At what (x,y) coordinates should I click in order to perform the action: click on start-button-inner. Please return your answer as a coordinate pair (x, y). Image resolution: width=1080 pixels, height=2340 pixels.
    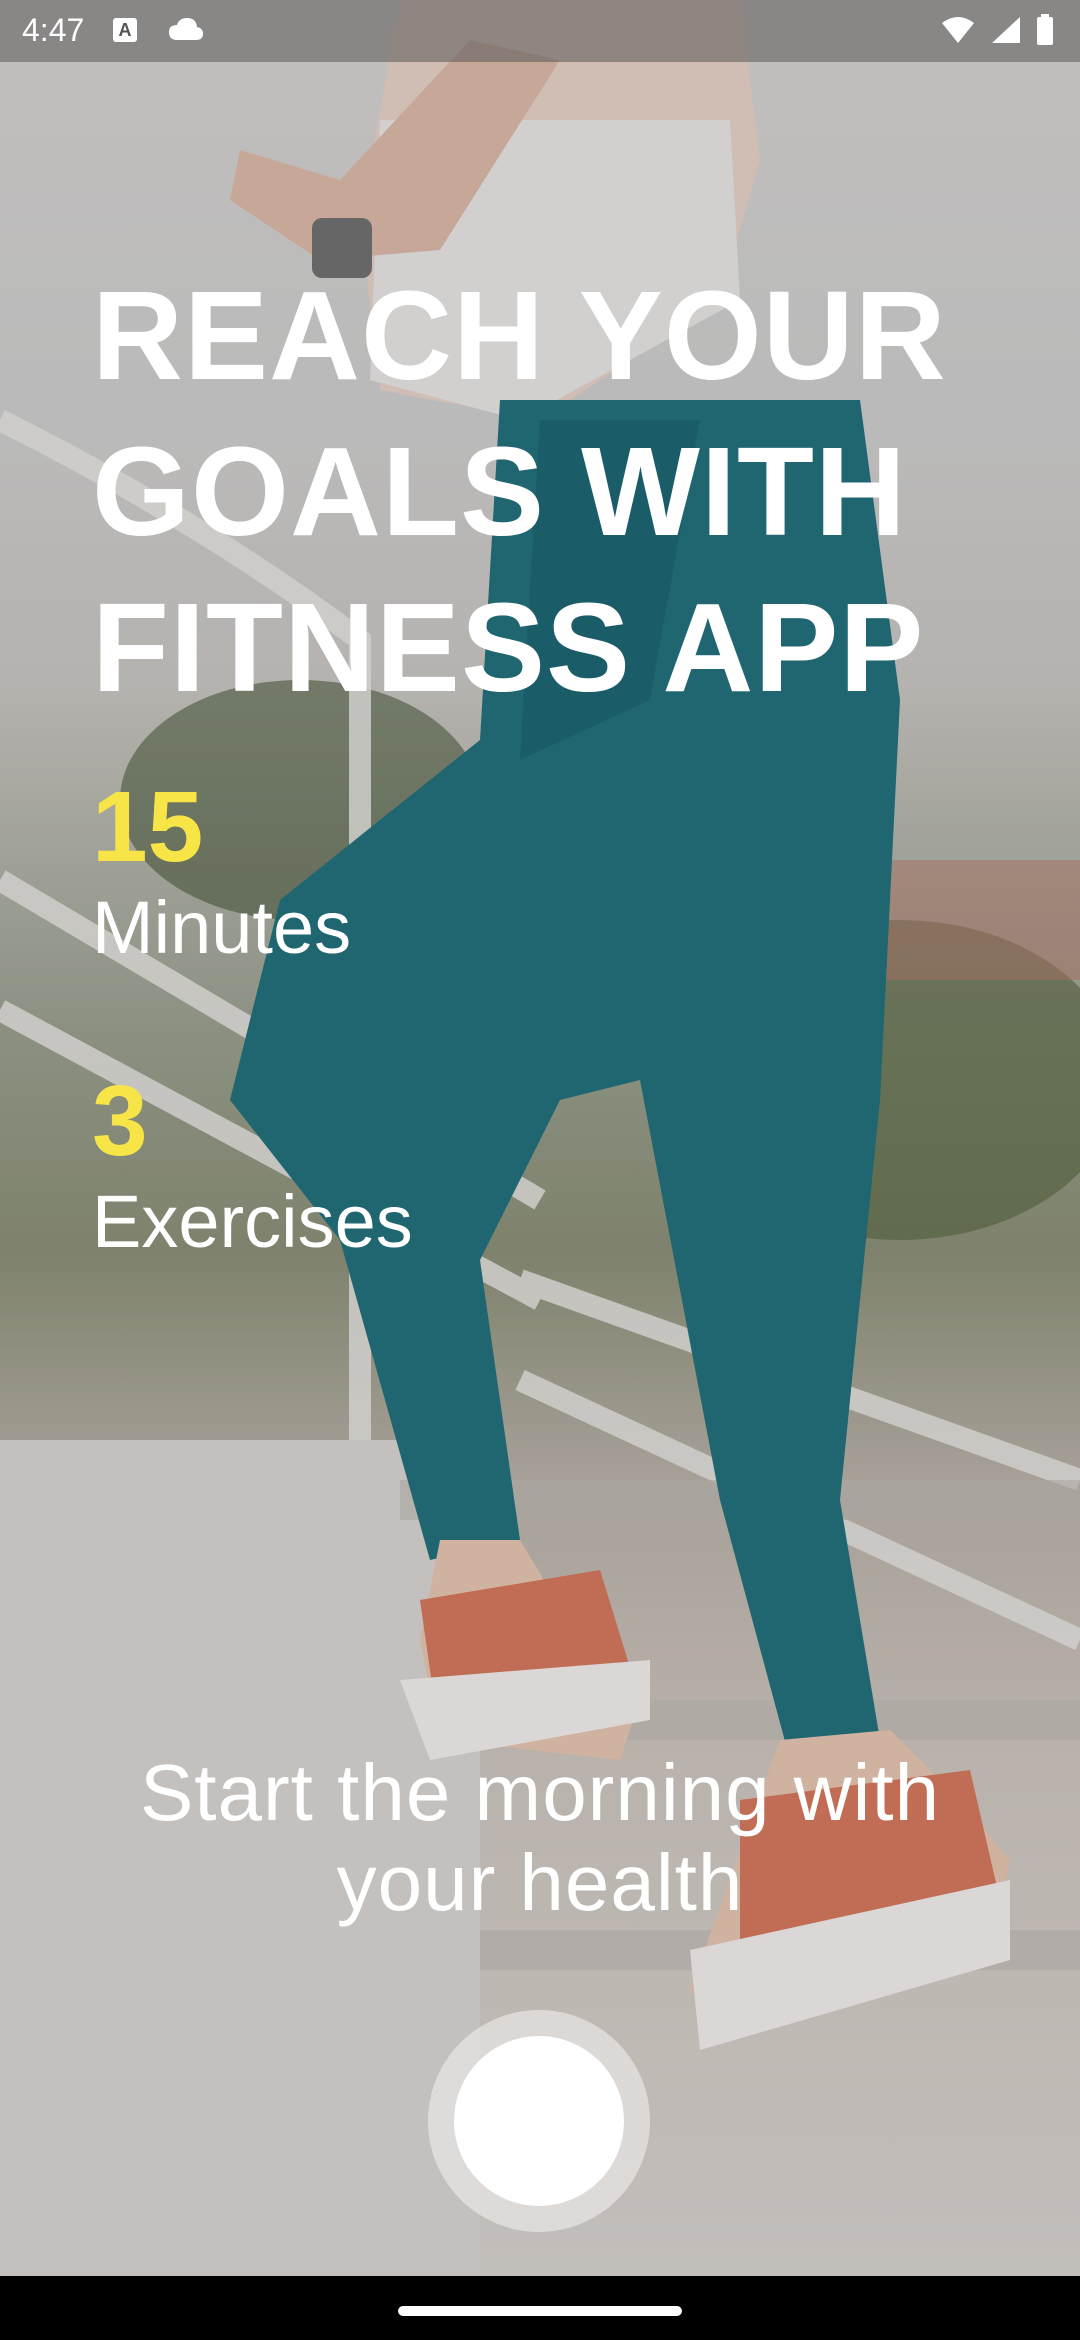
    Looking at the image, I should click on (539, 2121).